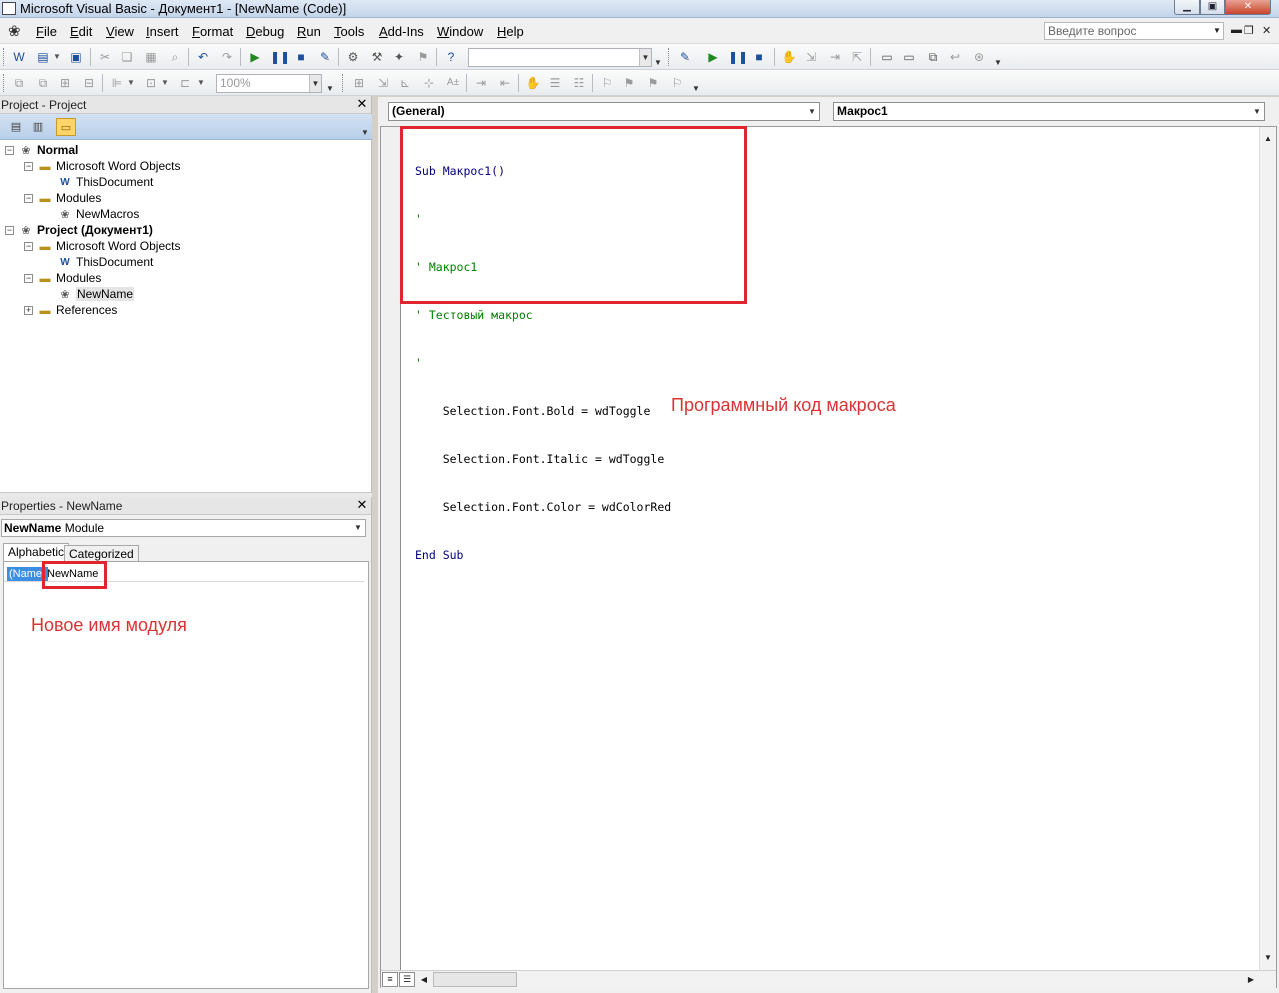 Image resolution: width=1279 pixels, height=993 pixels. I want to click on expand-icon: +, so click(28, 311).